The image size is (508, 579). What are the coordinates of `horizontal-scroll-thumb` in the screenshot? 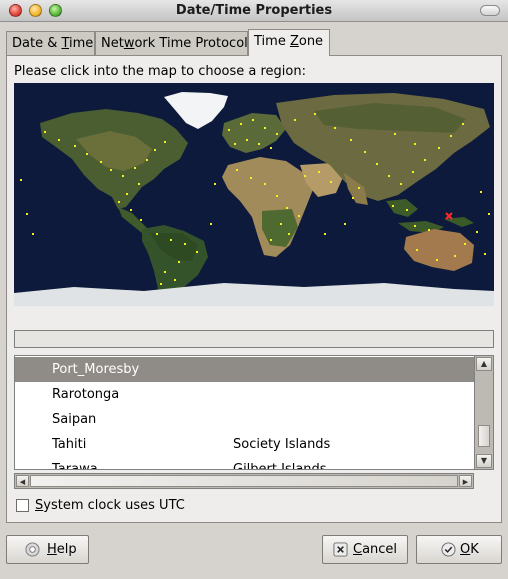 It's located at (244, 481).